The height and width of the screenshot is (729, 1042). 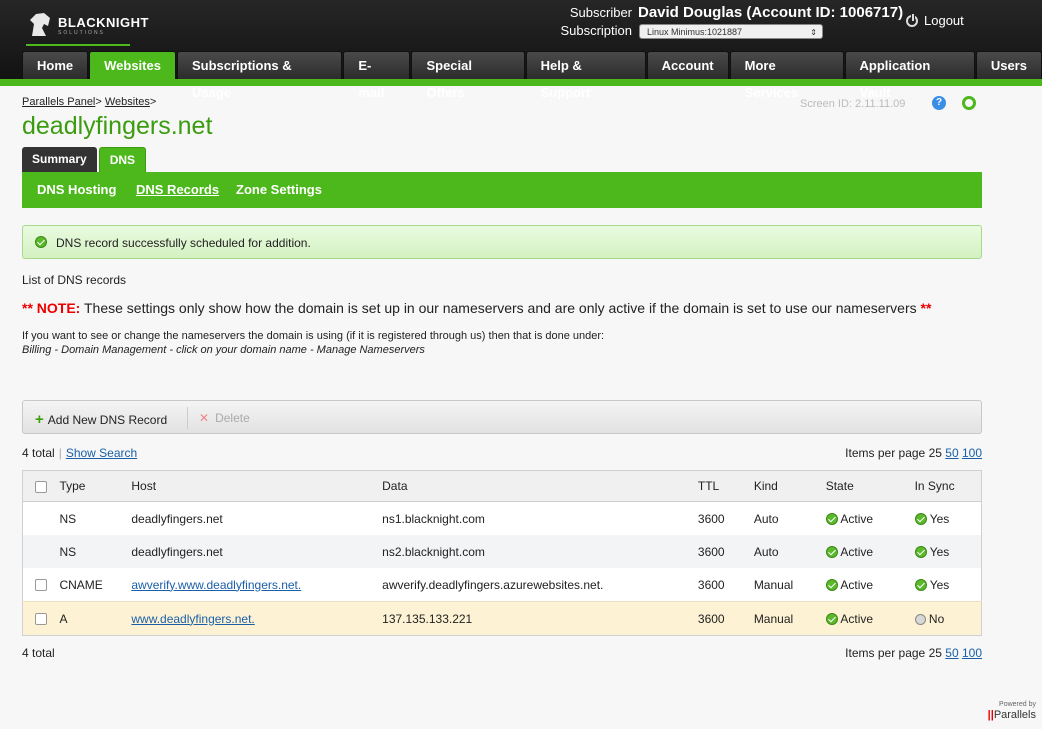 I want to click on subnav-dns-records: DNS Records, so click(x=177, y=190).